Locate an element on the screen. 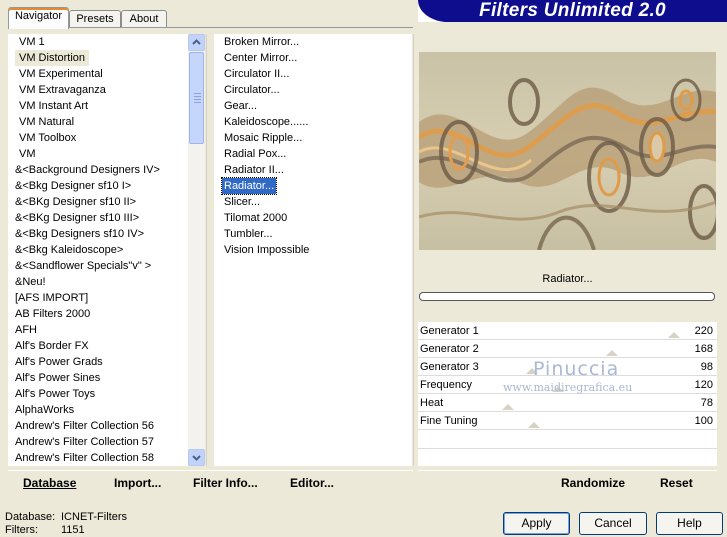  reset-button: Reset is located at coordinates (676, 483).